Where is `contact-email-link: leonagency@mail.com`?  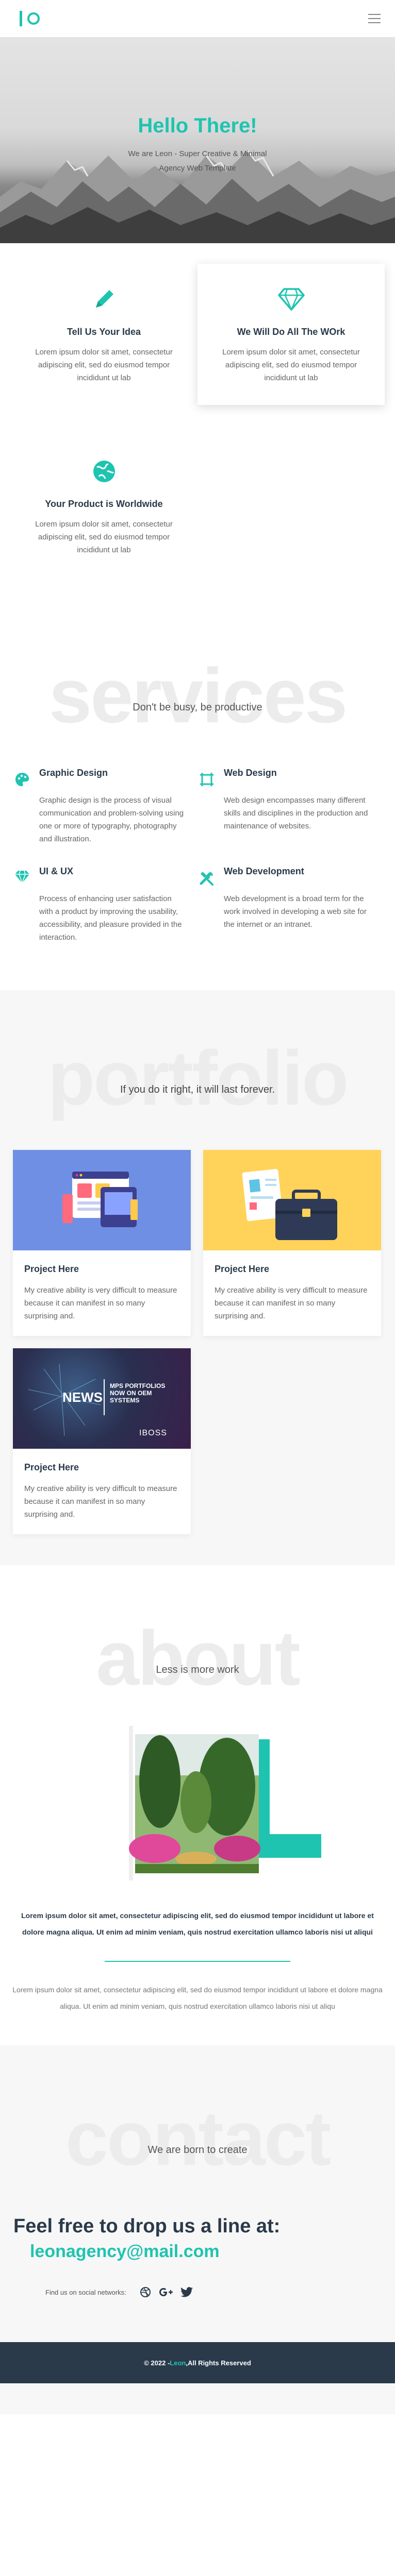 contact-email-link: leonagency@mail.com is located at coordinates (197, 2250).